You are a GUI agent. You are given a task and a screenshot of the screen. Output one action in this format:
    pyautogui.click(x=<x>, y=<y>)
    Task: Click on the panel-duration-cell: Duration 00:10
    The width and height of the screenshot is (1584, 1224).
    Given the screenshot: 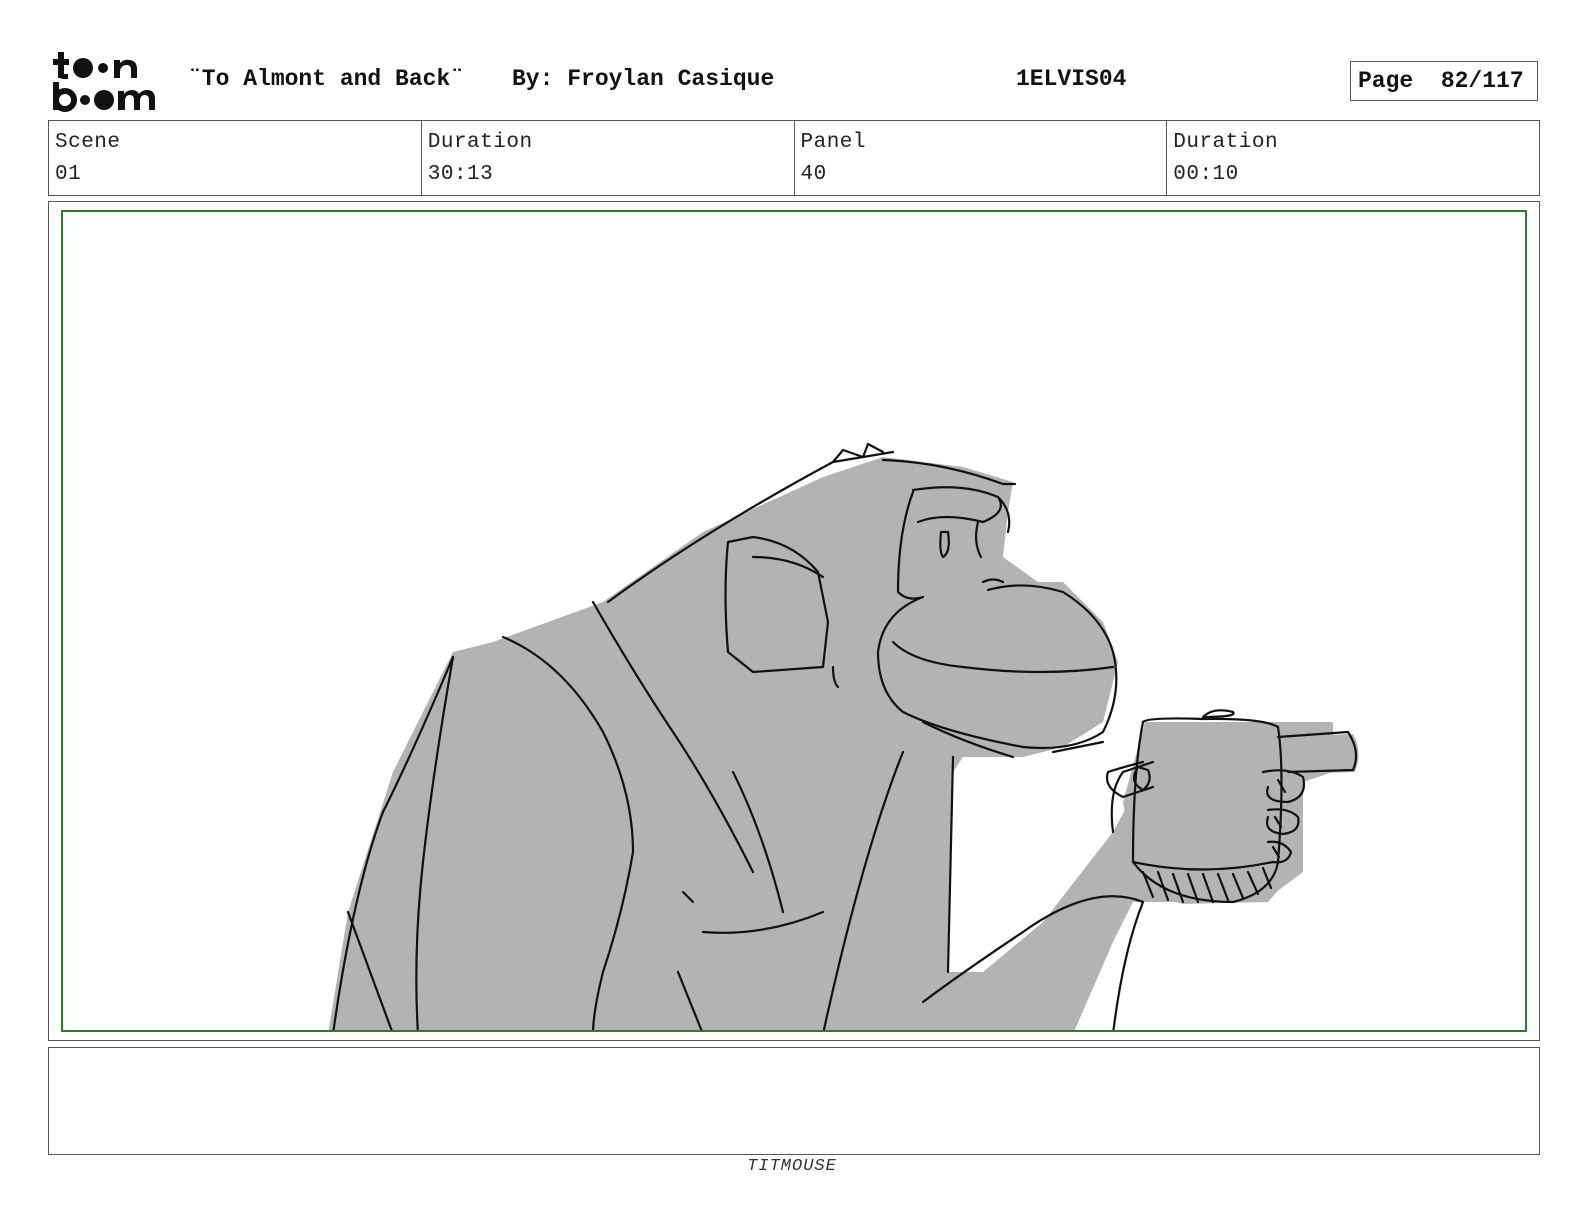 What is the action you would take?
    pyautogui.click(x=1353, y=158)
    